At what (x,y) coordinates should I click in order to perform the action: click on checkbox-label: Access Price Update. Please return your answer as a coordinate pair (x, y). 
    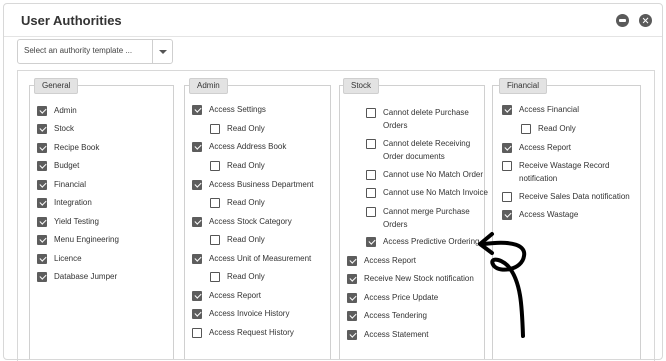
    Looking at the image, I should click on (401, 297).